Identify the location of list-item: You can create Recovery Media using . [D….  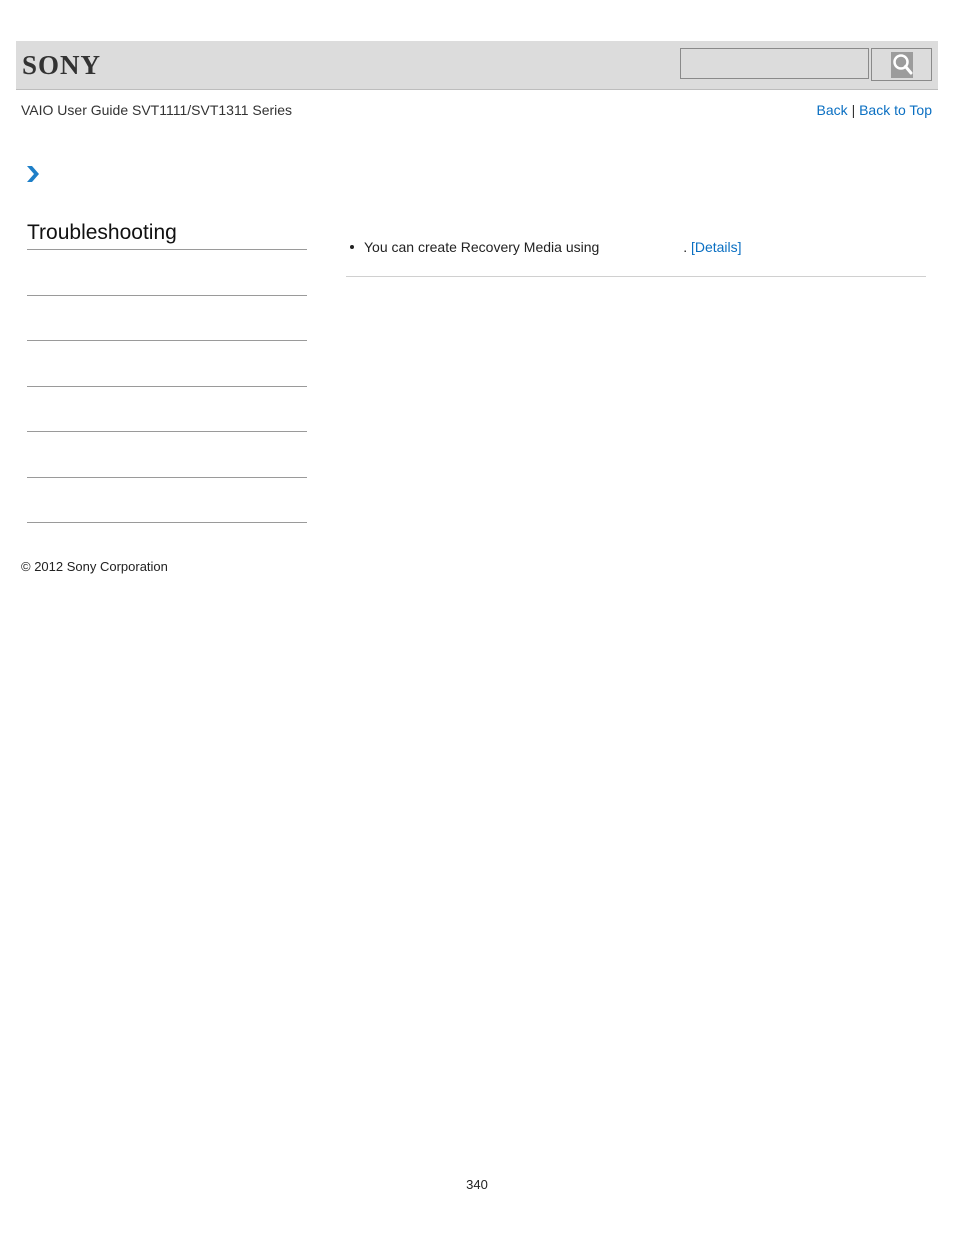
(546, 247).